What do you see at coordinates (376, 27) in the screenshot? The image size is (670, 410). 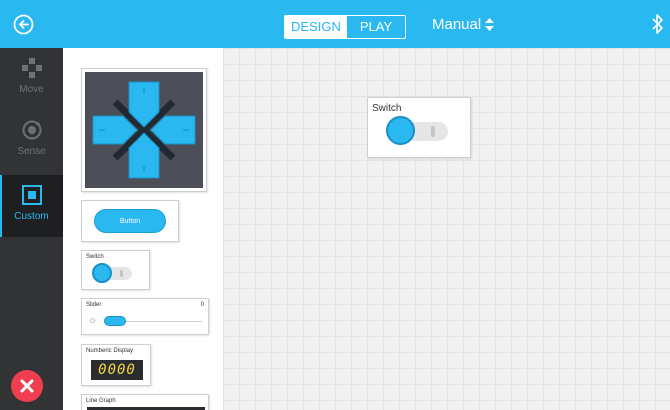 I see `tab-play: PLAY` at bounding box center [376, 27].